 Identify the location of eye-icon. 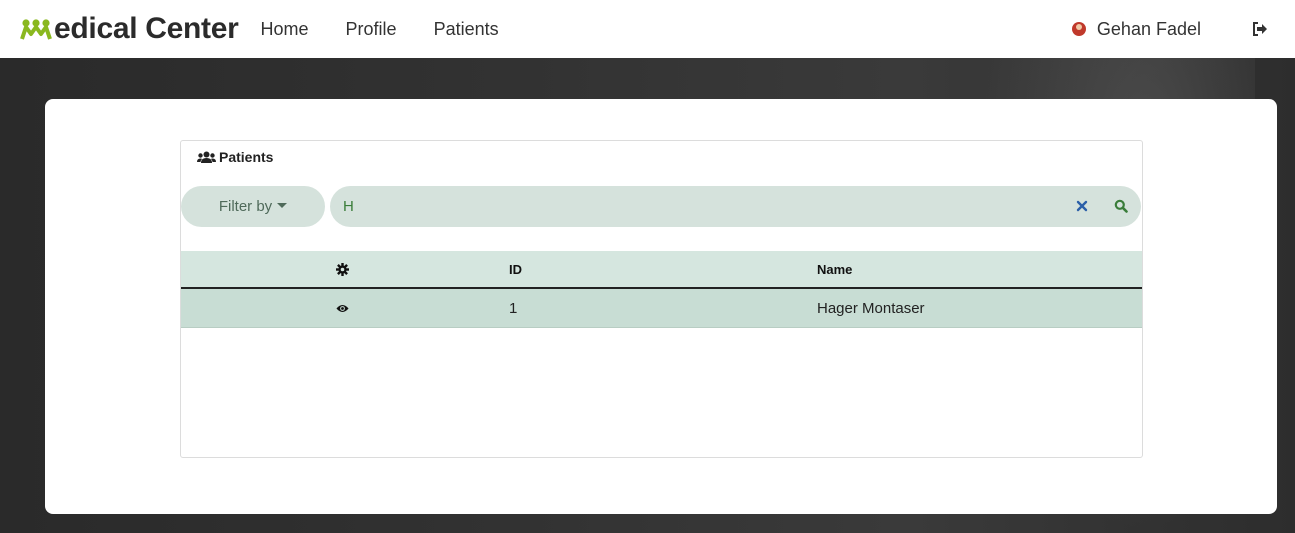
(342, 308).